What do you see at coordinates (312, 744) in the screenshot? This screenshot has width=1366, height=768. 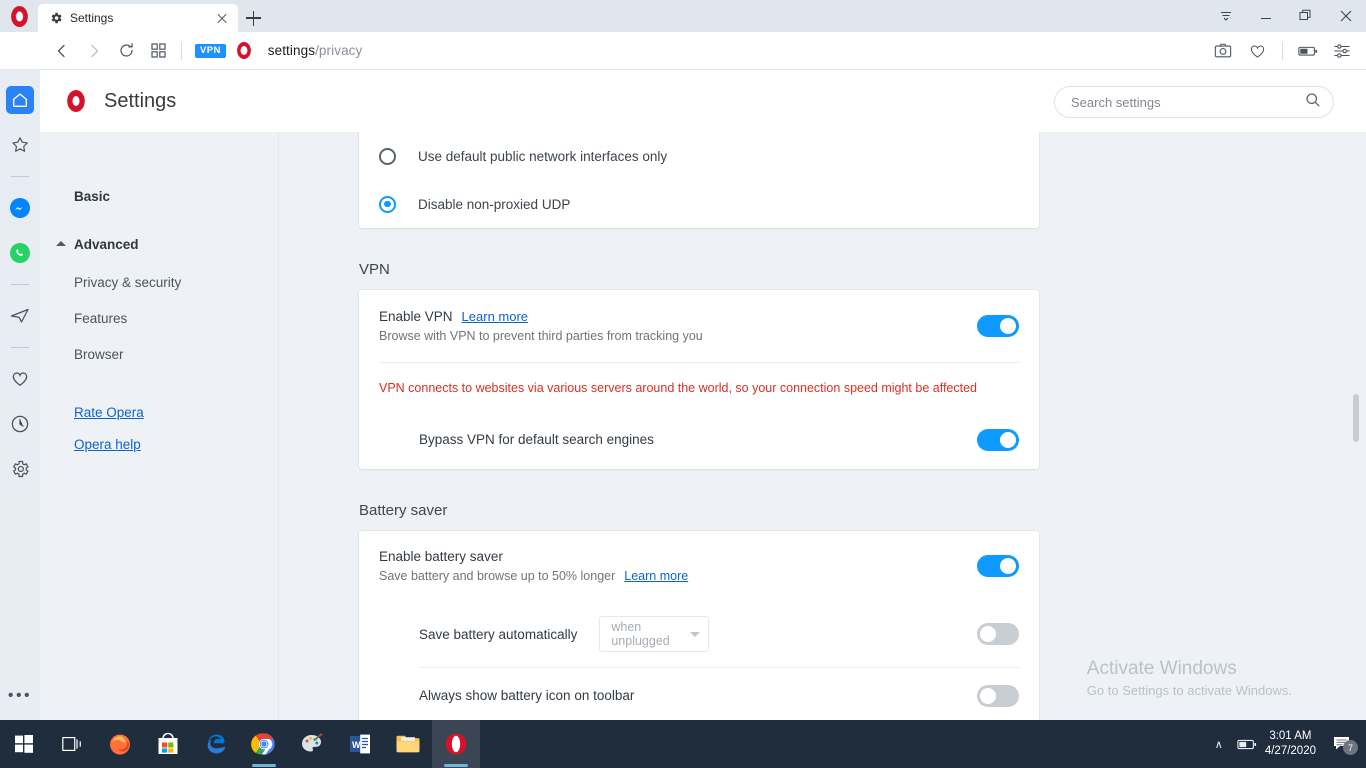 I see `paint-icon` at bounding box center [312, 744].